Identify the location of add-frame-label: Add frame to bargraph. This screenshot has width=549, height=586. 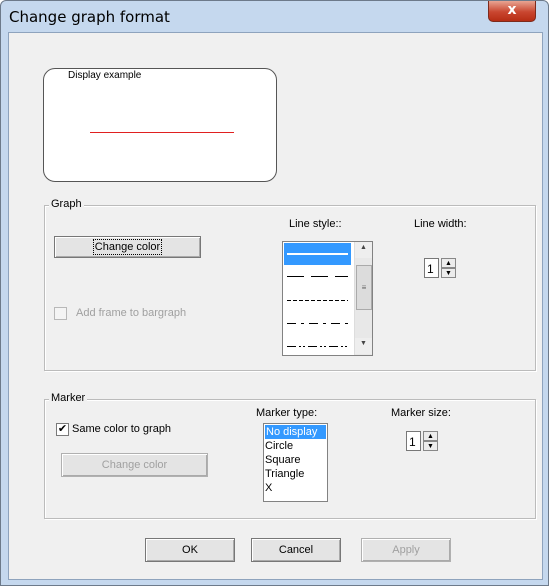
(131, 313).